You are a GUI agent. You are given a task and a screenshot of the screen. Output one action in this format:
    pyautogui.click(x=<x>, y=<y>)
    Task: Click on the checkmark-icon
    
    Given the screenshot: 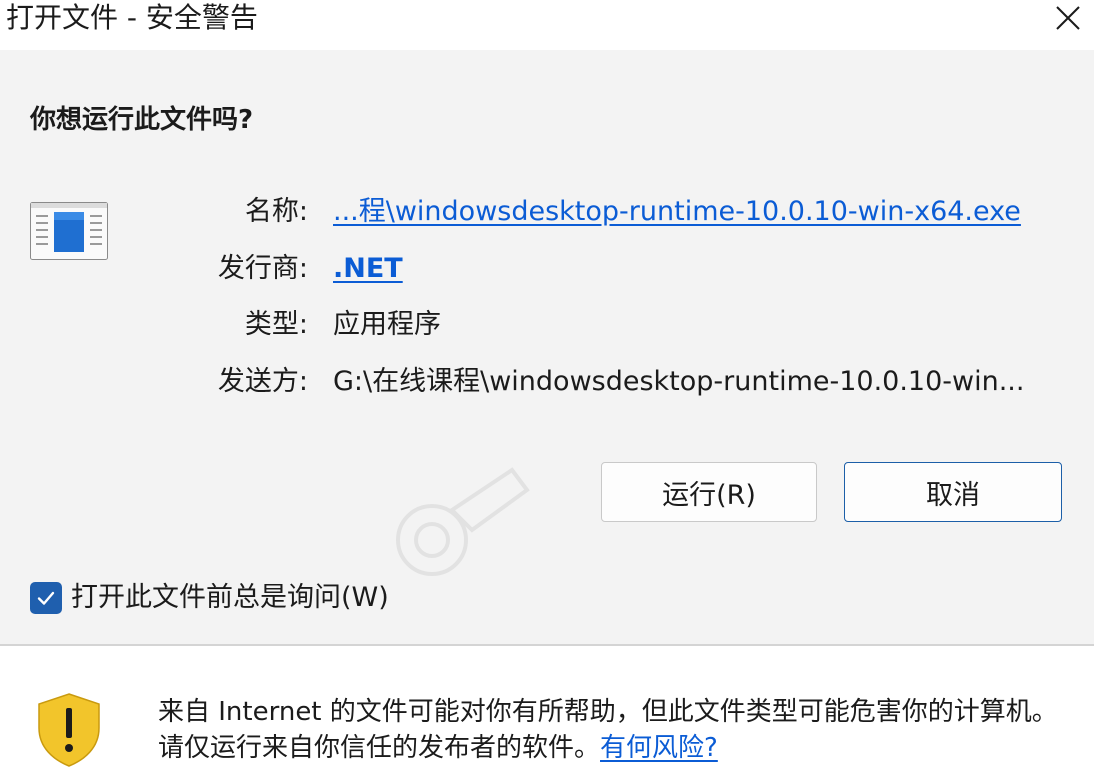 What is the action you would take?
    pyautogui.click(x=46, y=598)
    